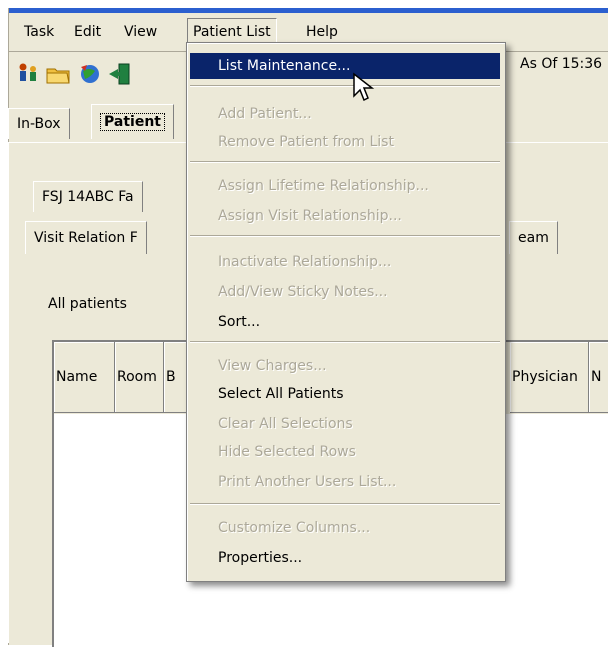 Image resolution: width=608 pixels, height=647 pixels. Describe the element at coordinates (87, 304) in the screenshot. I see `list-title: All patients` at that location.